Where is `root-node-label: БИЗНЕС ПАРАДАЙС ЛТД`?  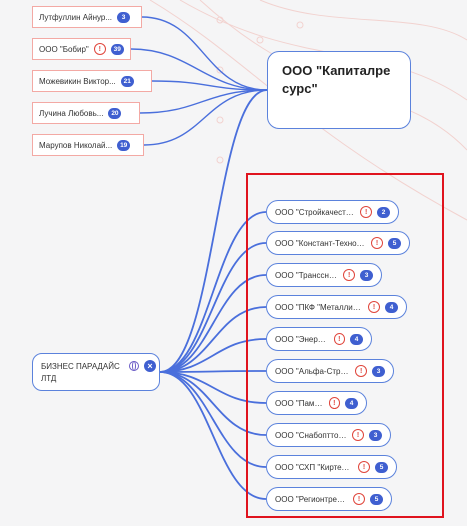 root-node-label: БИЗНЕС ПАРАДАЙС ЛТД is located at coordinates (80, 372).